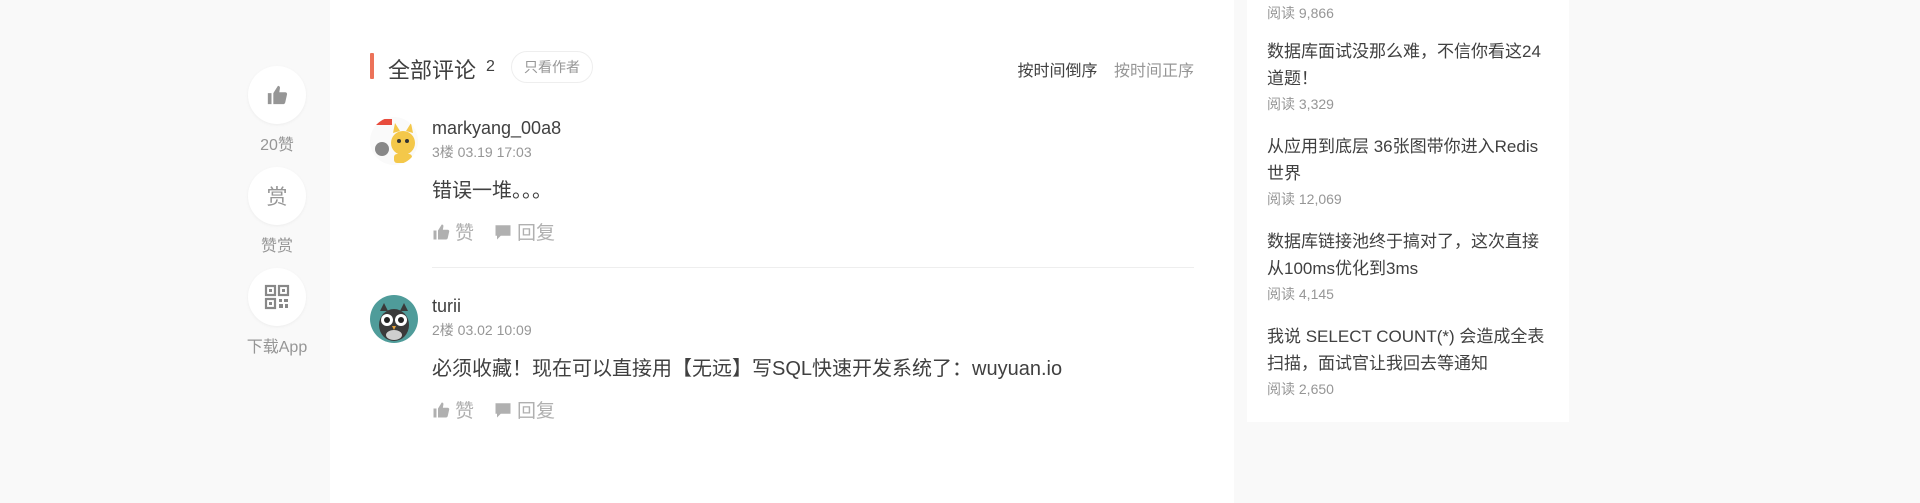  Describe the element at coordinates (1300, 13) in the screenshot. I see `article-read-count: 阅读 9,866` at that location.